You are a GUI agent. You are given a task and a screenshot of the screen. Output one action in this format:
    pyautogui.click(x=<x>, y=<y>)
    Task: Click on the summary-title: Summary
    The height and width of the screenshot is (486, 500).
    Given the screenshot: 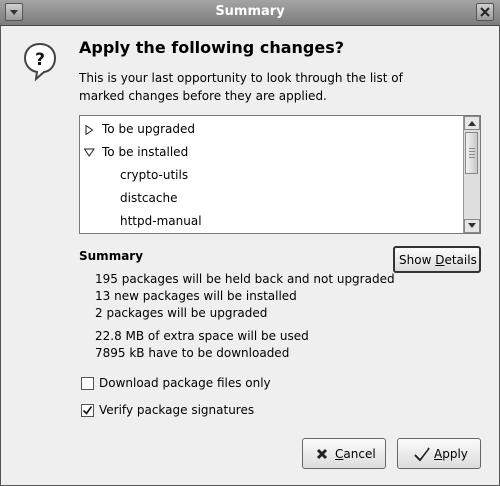 What is the action you would take?
    pyautogui.click(x=111, y=256)
    